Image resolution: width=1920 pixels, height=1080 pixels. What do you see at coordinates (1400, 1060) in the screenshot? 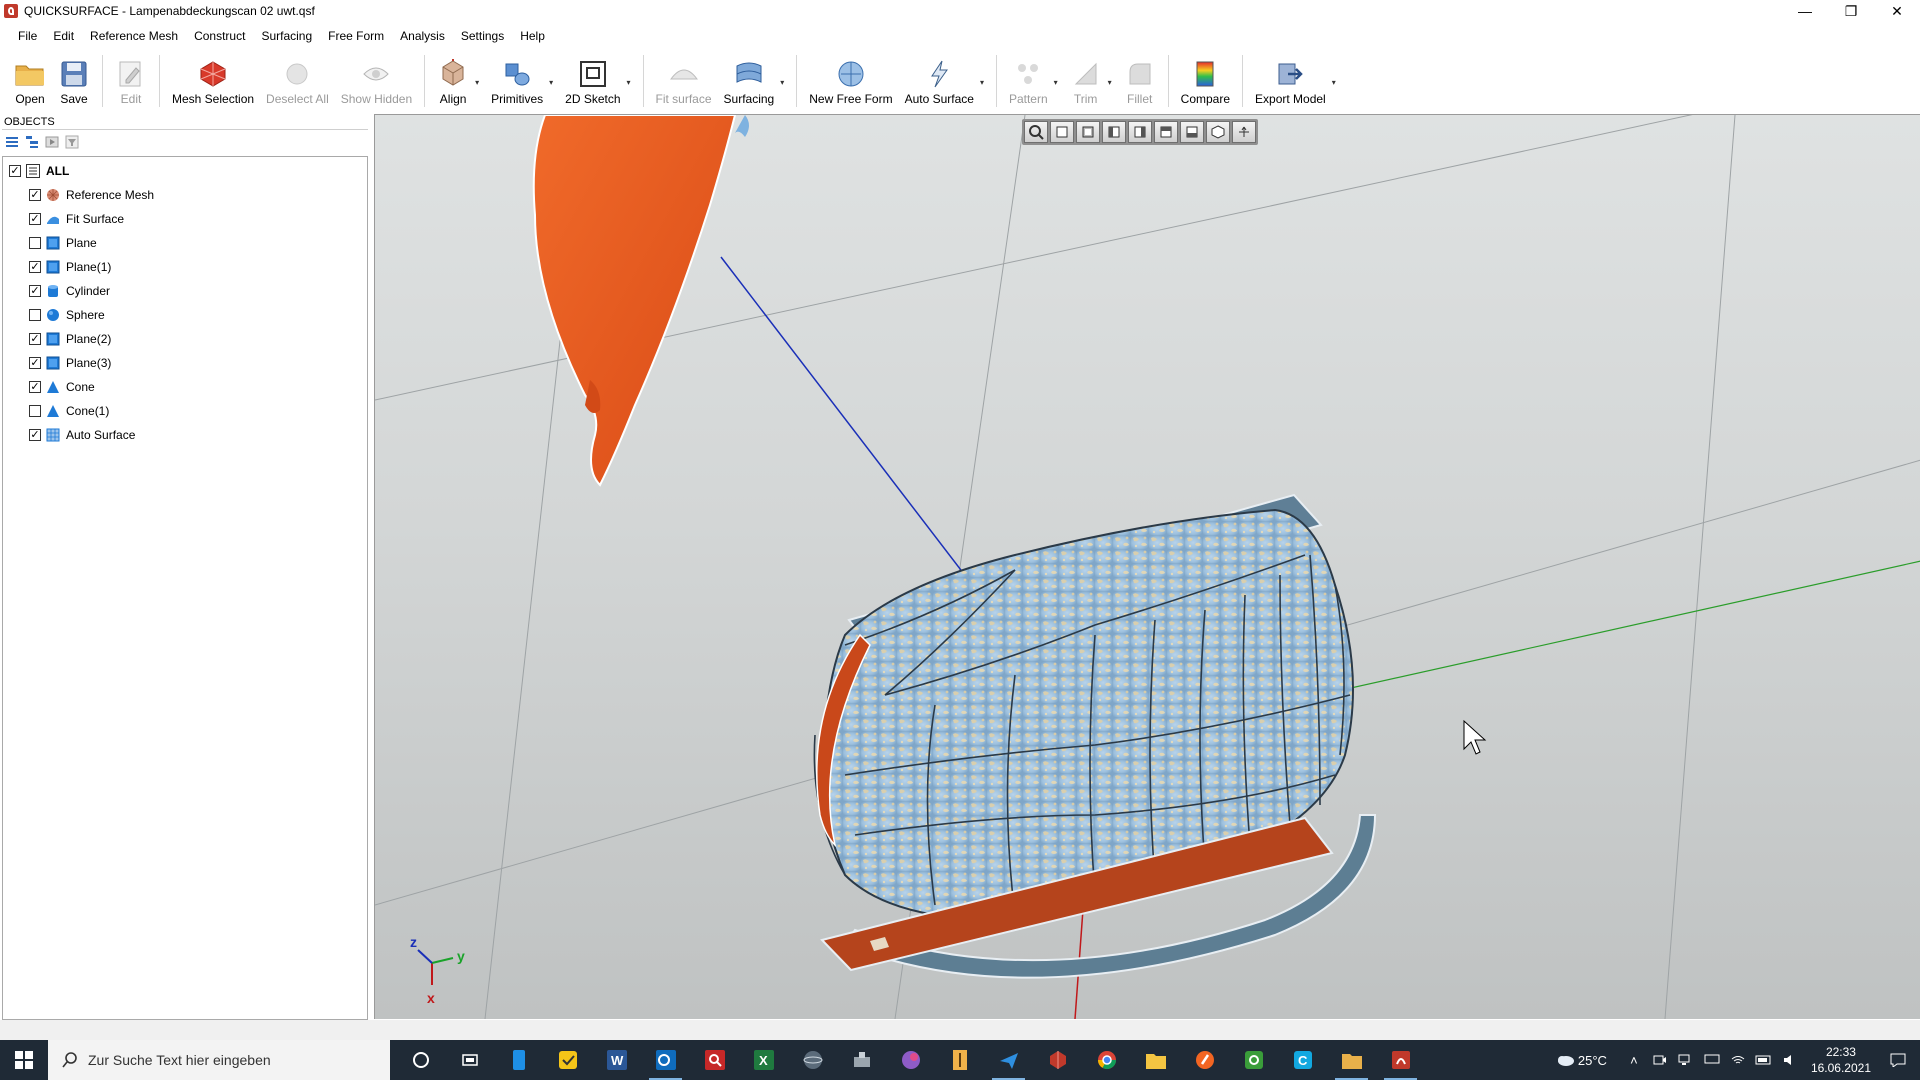
I see `quicksurface-taskbar-icon` at bounding box center [1400, 1060].